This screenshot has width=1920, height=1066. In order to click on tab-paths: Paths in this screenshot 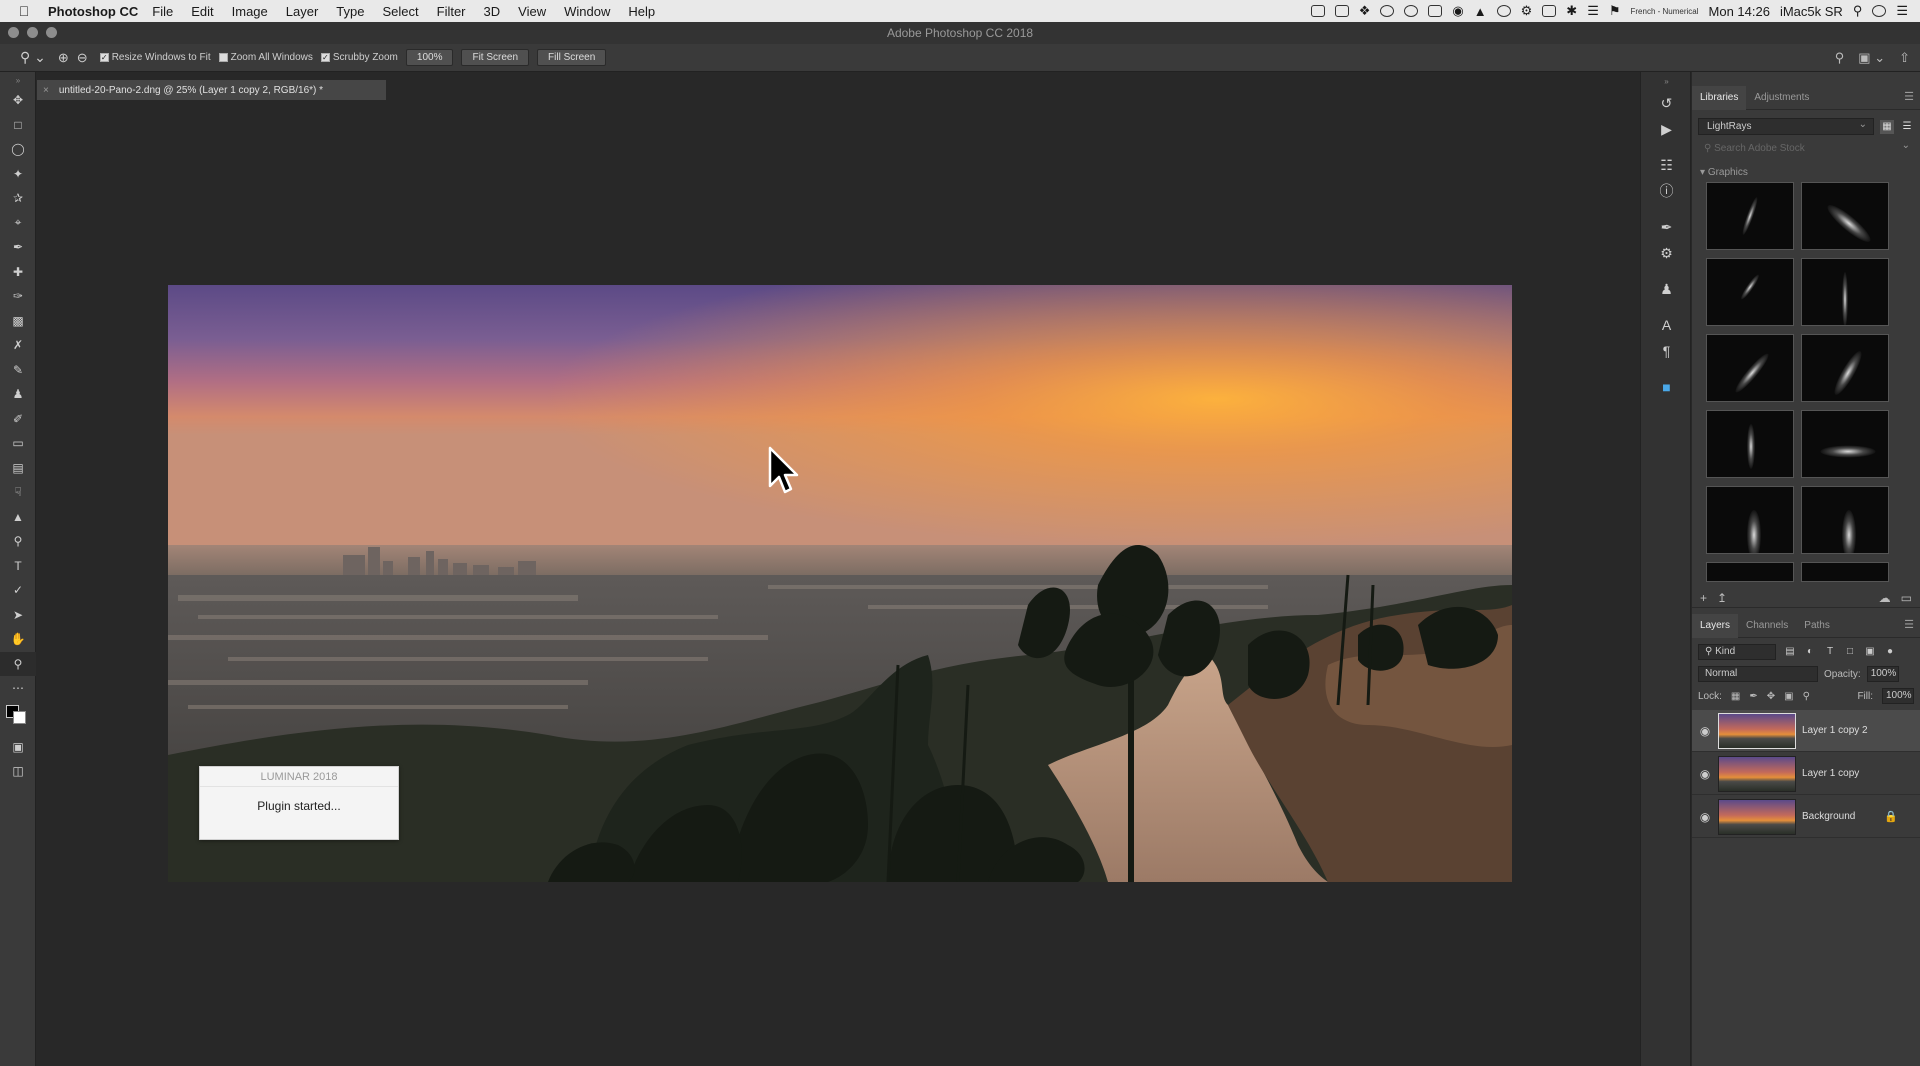, I will do `click(1817, 626)`.